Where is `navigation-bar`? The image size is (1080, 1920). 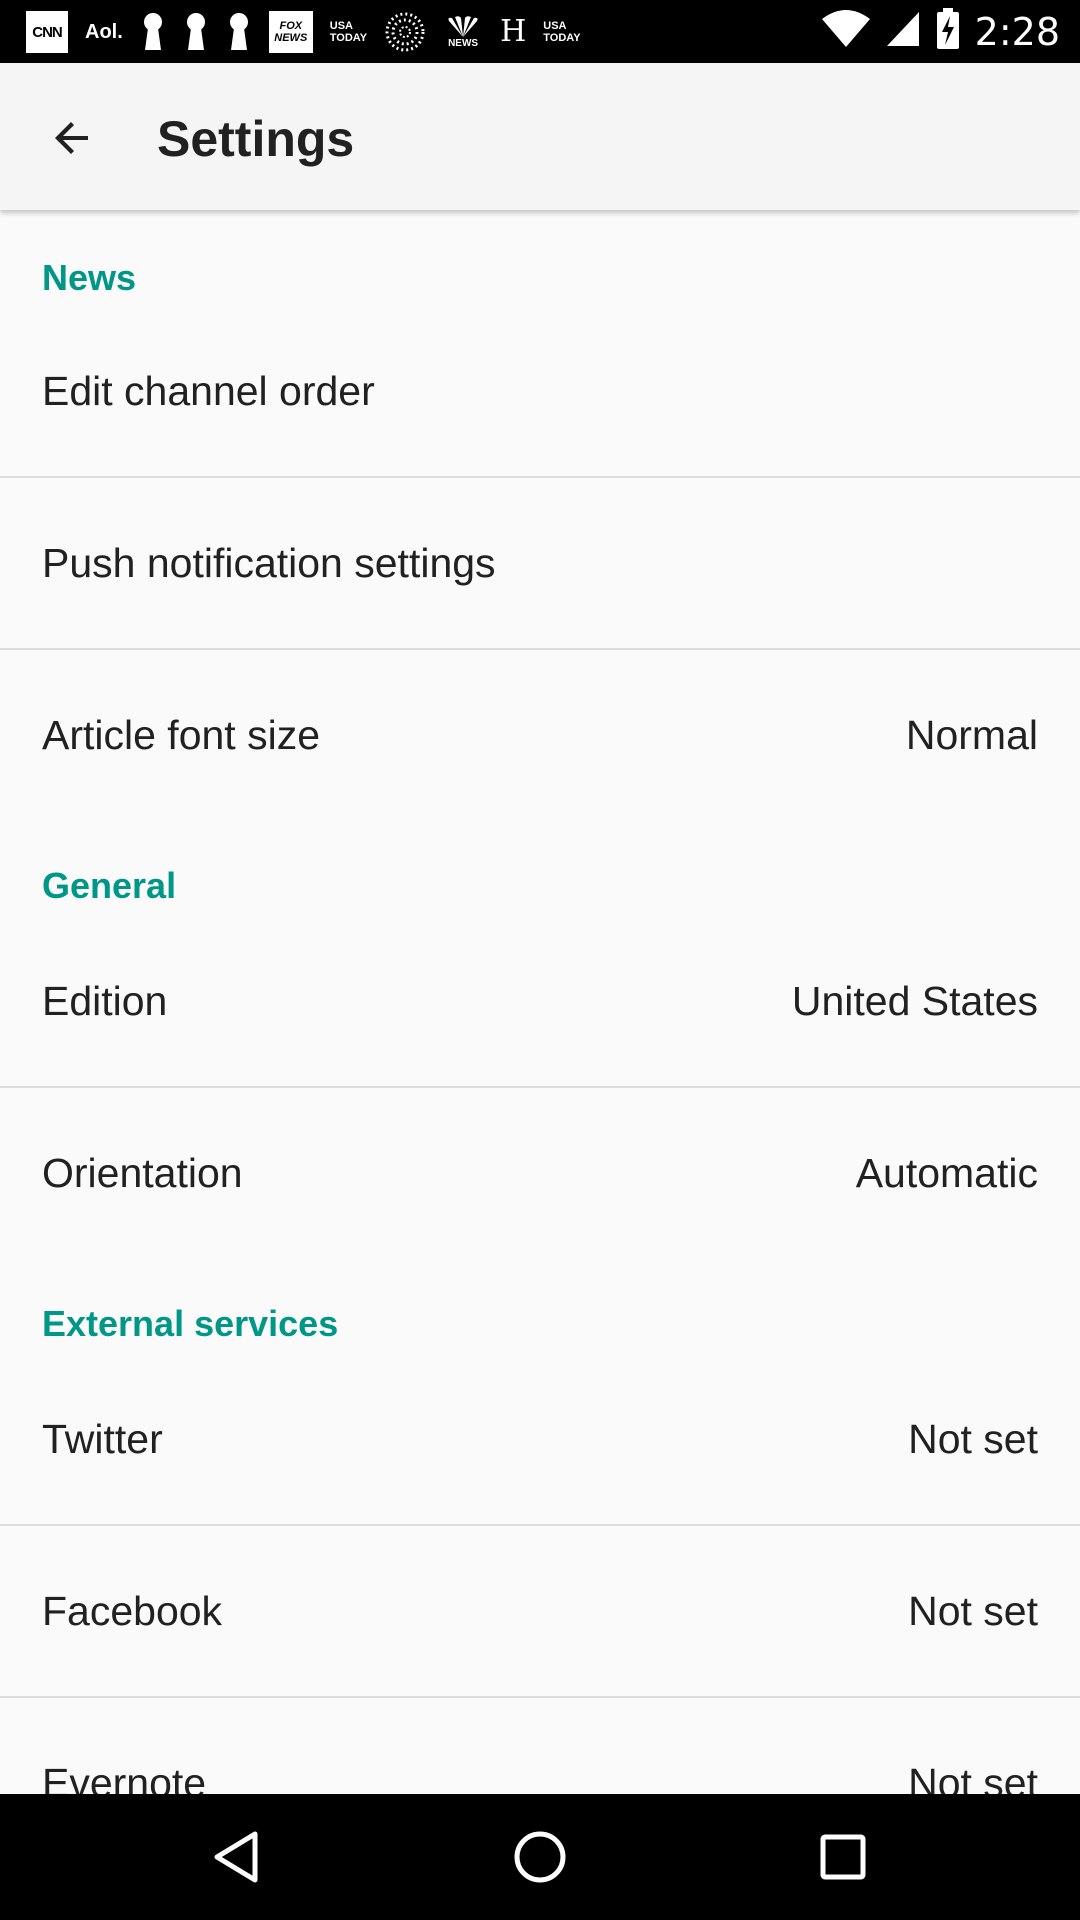 navigation-bar is located at coordinates (540, 1857).